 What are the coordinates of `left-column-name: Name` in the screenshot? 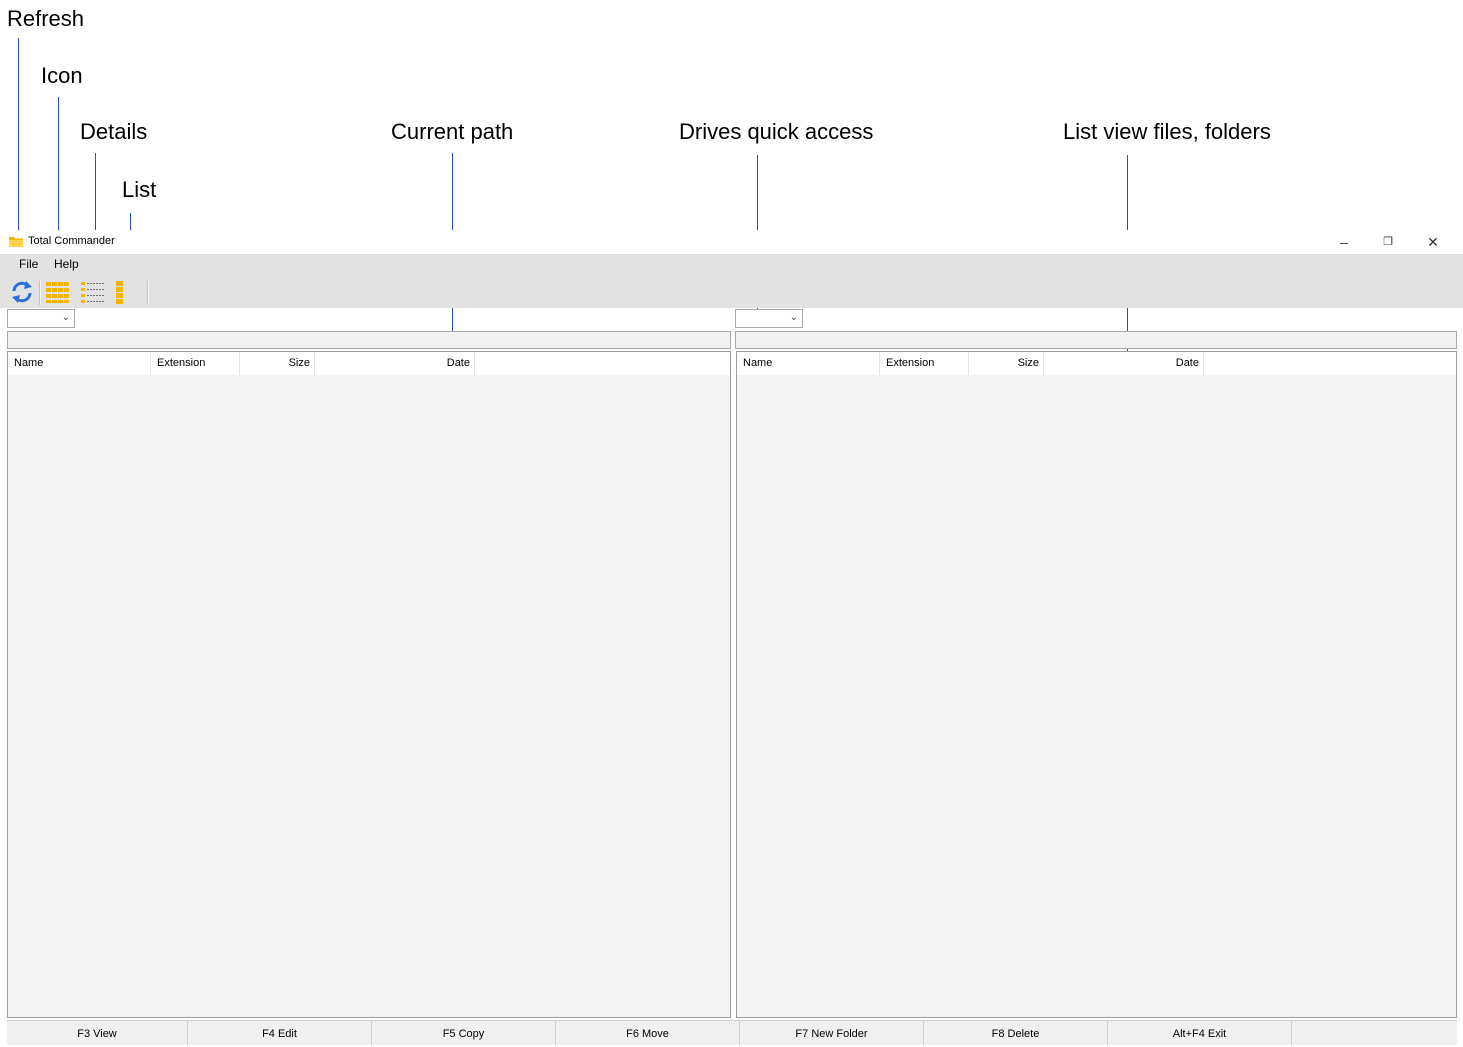 It's located at (79, 363).